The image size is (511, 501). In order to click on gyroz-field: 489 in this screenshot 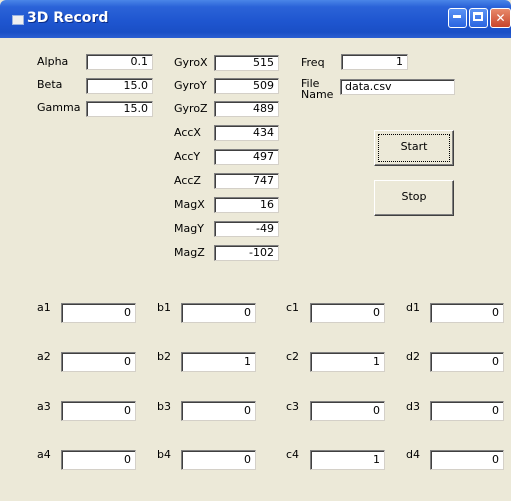, I will do `click(246, 109)`.